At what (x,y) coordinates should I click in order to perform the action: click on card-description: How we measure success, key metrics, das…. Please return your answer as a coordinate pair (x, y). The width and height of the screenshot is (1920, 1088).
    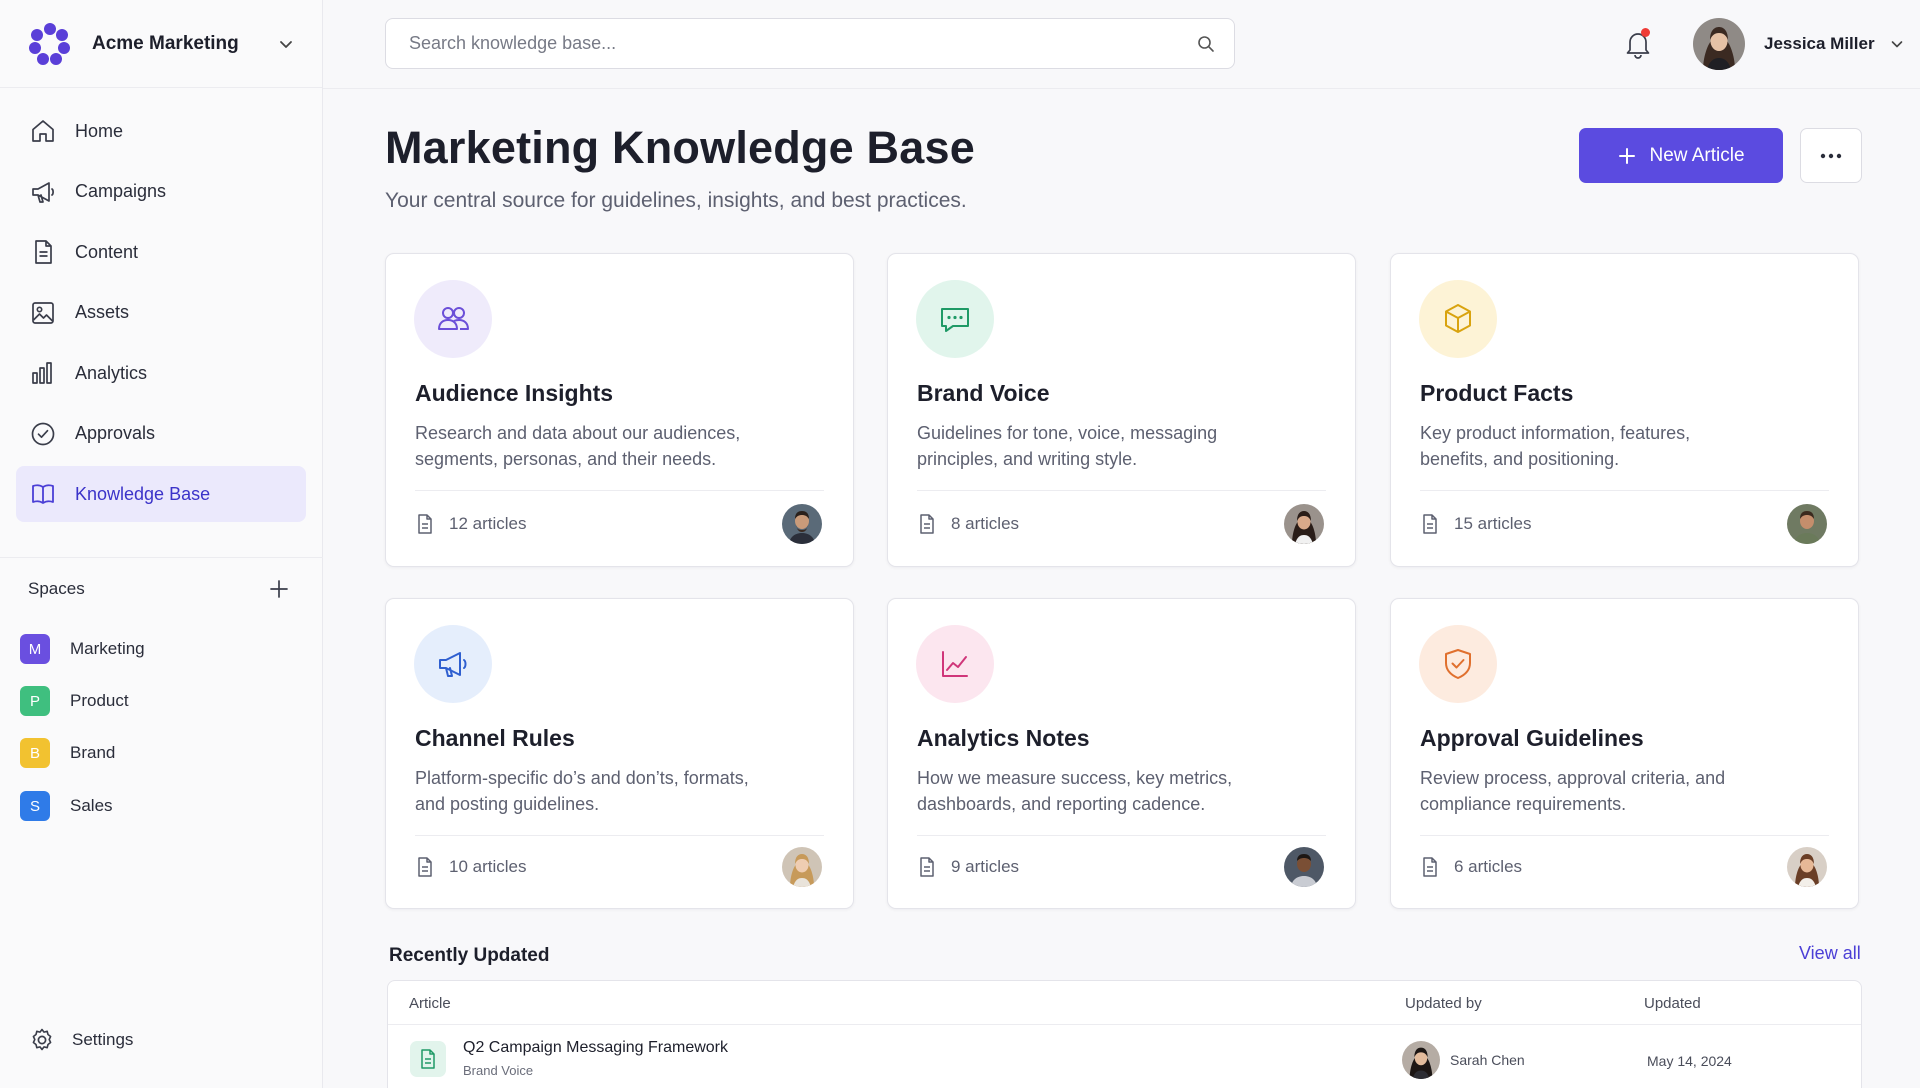
    Looking at the image, I should click on (1075, 791).